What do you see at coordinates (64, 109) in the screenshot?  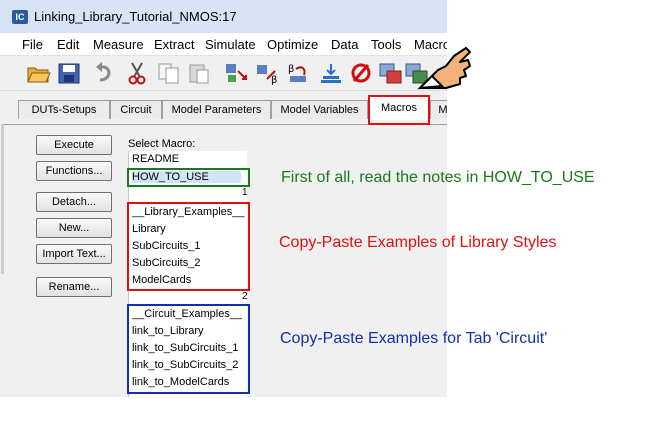 I see `tab-duts-setups: DUTs-Setups` at bounding box center [64, 109].